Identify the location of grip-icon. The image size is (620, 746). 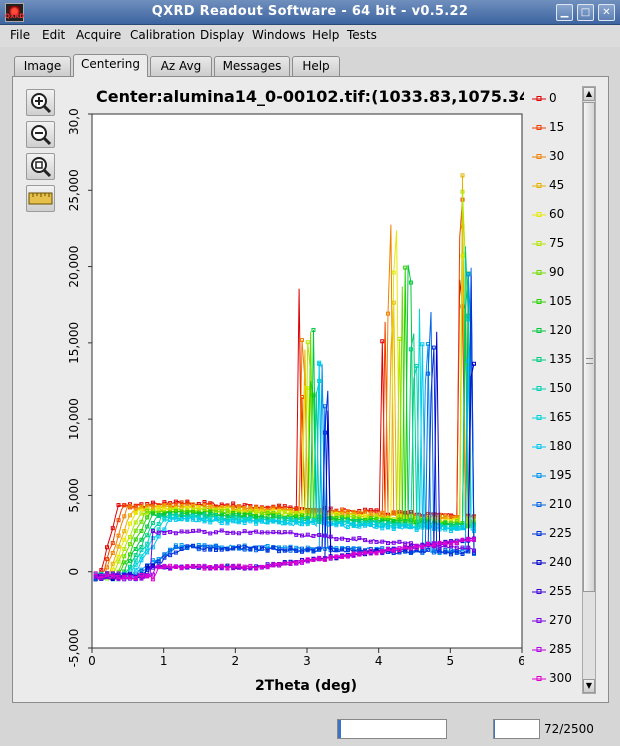
(589, 361).